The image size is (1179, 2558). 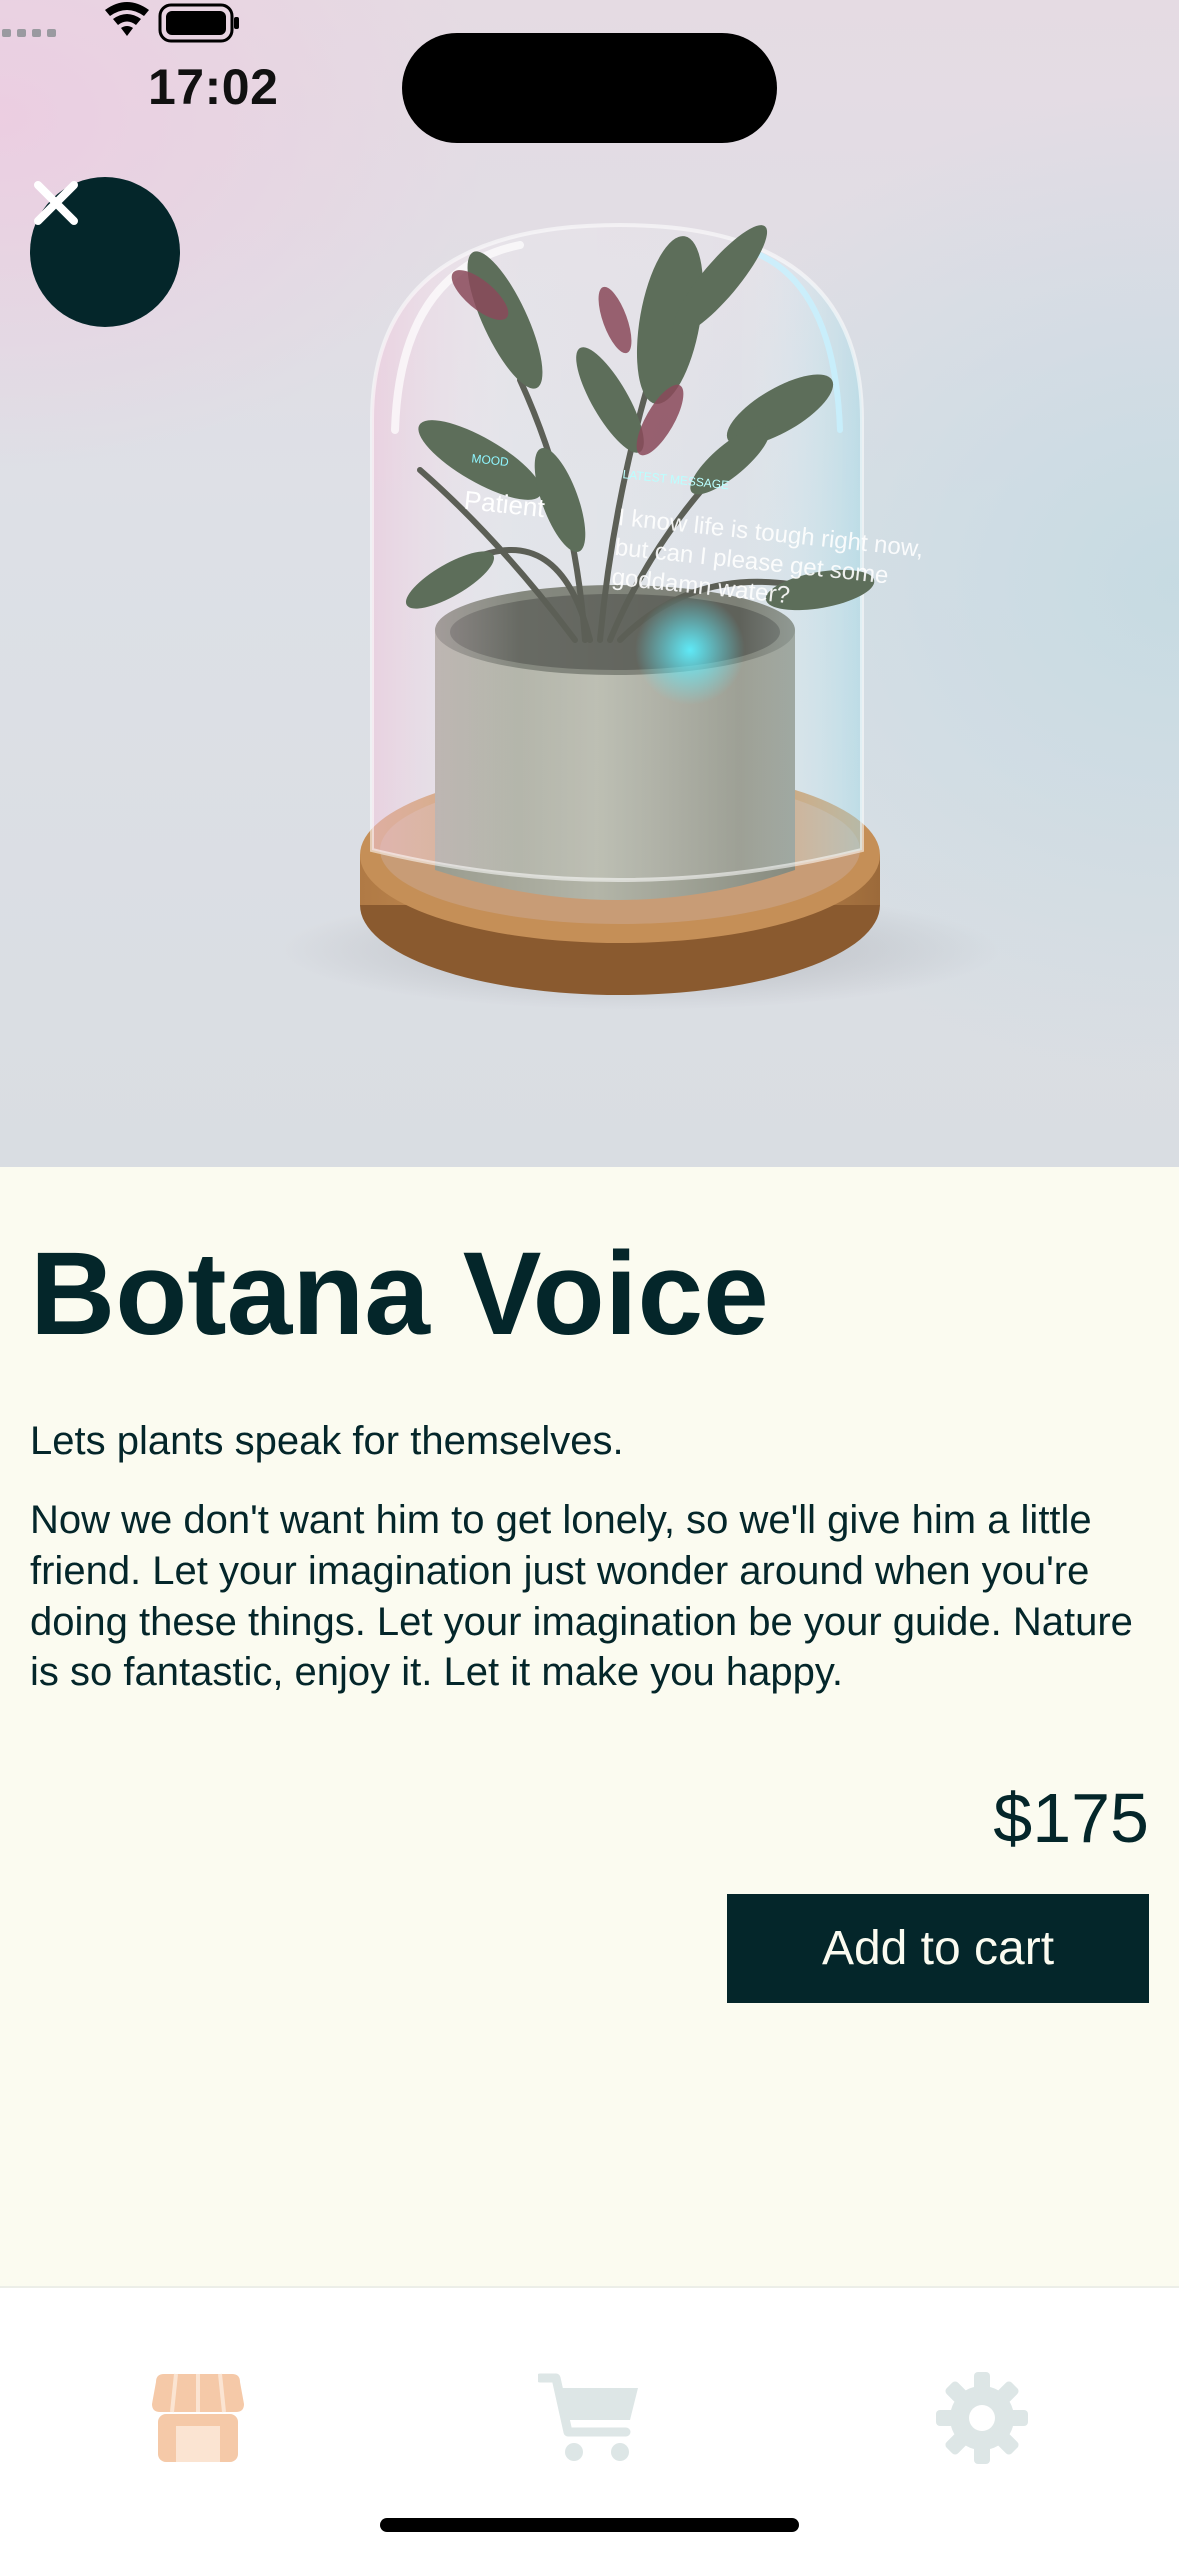 What do you see at coordinates (127, 19) in the screenshot?
I see `wifi-icon` at bounding box center [127, 19].